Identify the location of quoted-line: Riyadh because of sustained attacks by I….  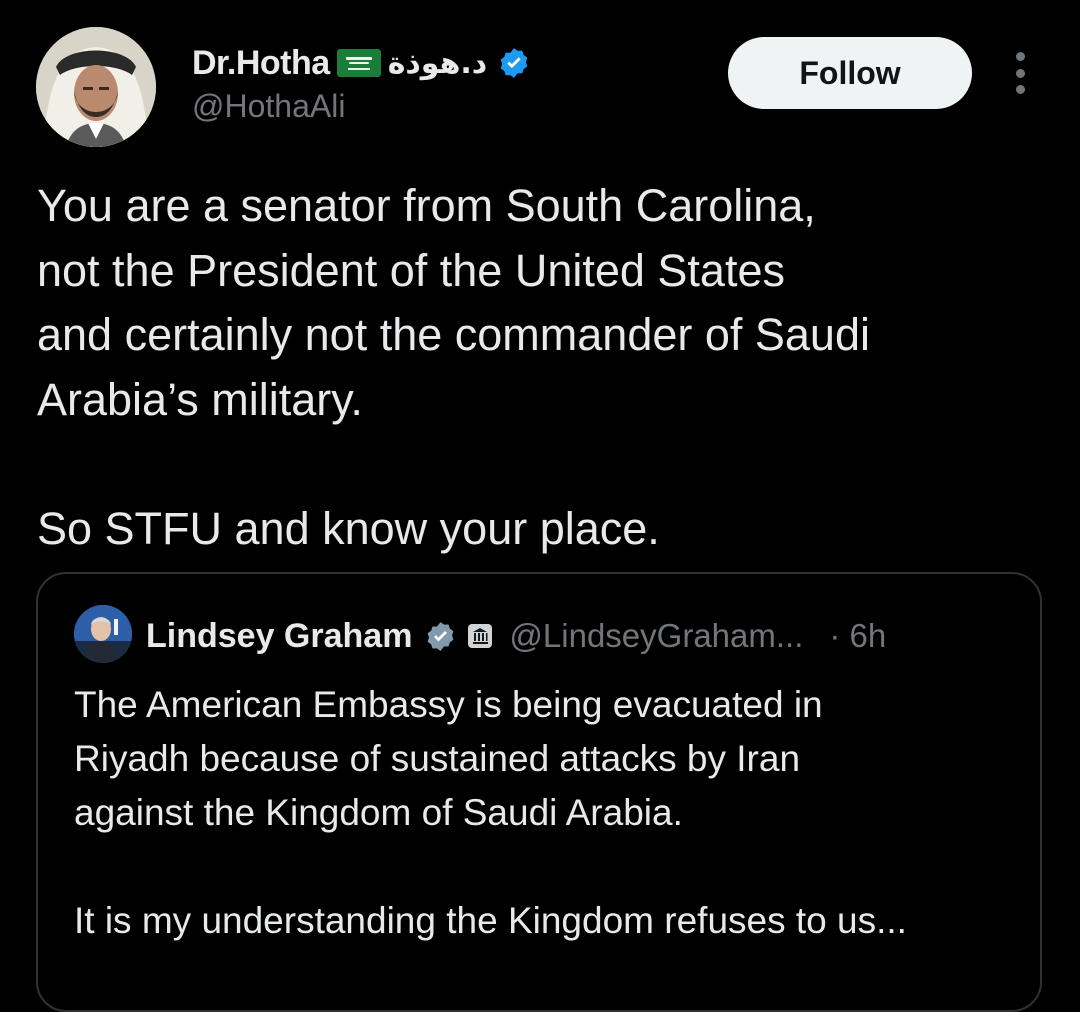
(437, 758).